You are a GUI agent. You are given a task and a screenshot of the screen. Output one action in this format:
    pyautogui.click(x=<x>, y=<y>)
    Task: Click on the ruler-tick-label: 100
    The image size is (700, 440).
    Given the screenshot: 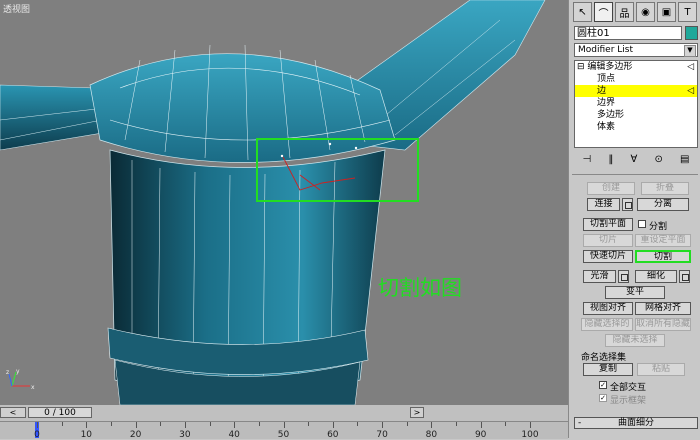 What is the action you would take?
    pyautogui.click(x=530, y=435)
    